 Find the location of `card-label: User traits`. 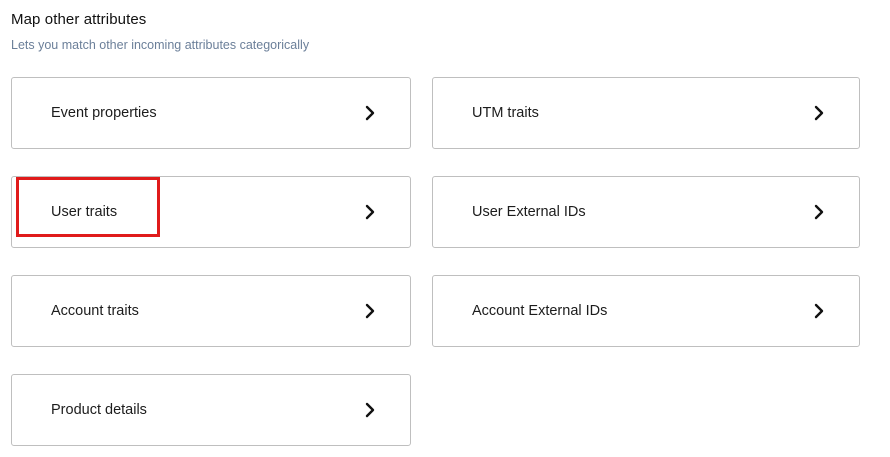

card-label: User traits is located at coordinates (84, 212).